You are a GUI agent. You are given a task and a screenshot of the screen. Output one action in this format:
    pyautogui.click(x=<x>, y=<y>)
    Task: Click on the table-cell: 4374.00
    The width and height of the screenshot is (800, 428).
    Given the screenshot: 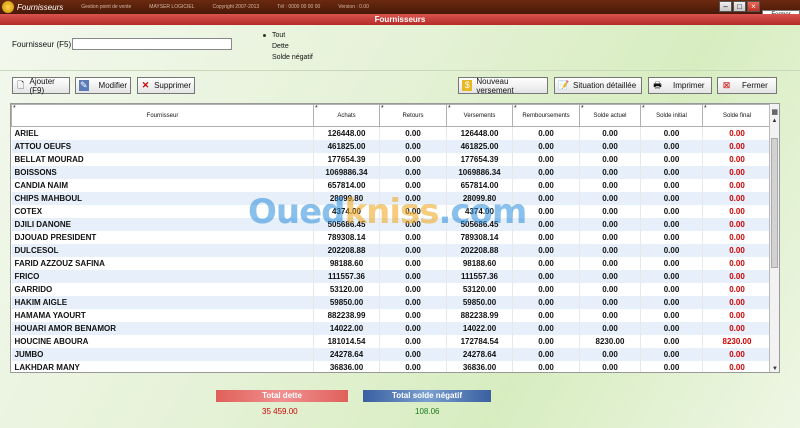 What is the action you would take?
    pyautogui.click(x=479, y=211)
    